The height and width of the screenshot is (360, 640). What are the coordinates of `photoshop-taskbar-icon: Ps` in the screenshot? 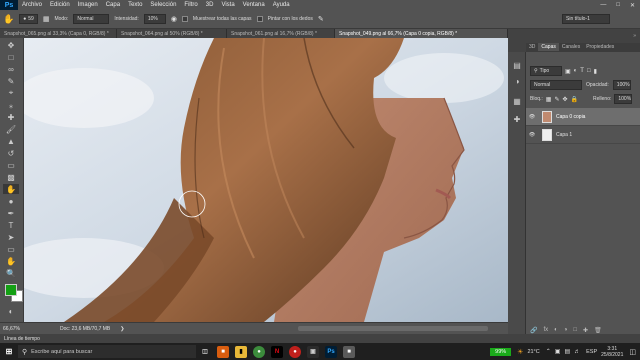 It's located at (331, 351).